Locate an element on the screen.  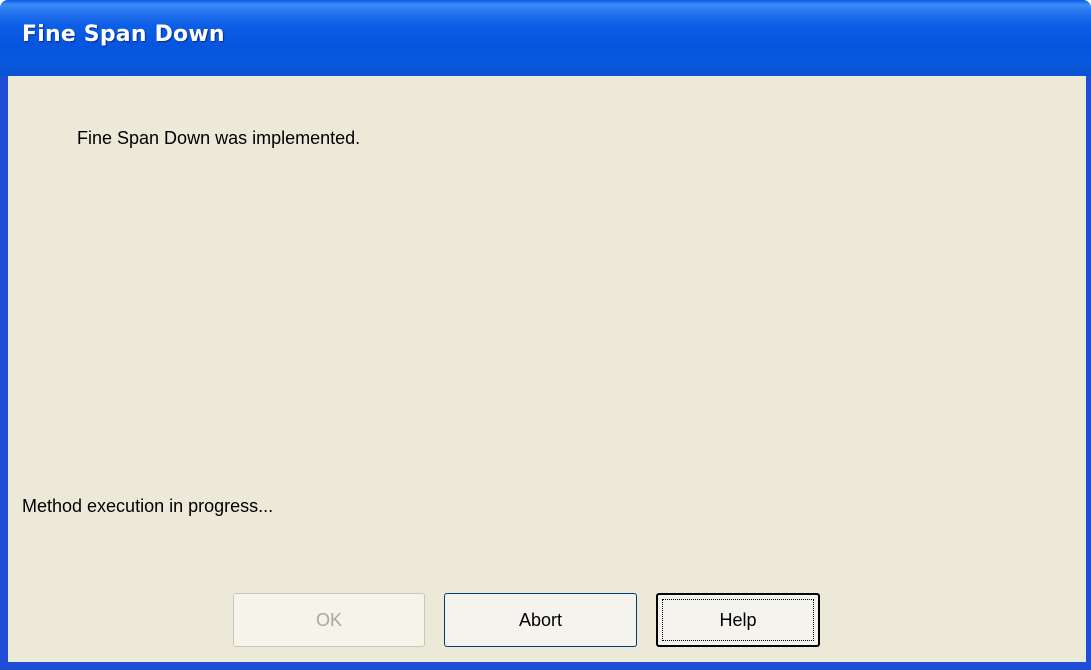
abort-button-label: Abort is located at coordinates (540, 619).